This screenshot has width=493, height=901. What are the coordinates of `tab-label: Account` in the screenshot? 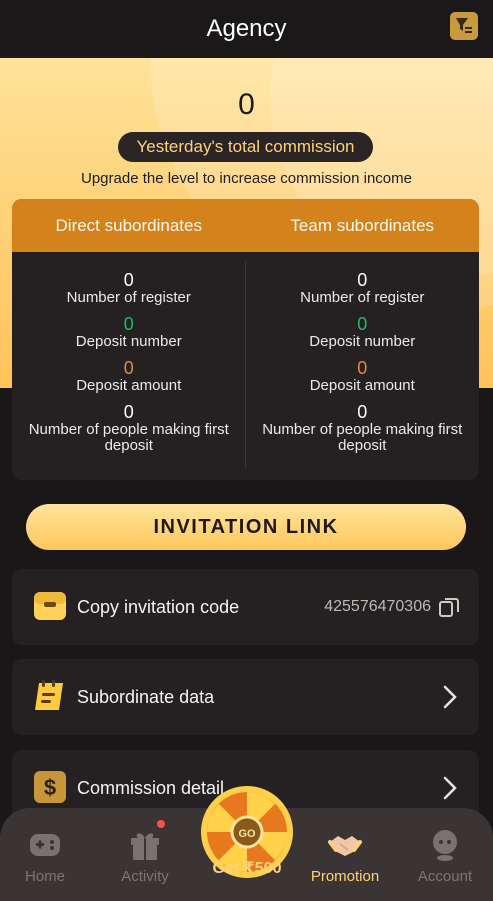 It's located at (445, 876).